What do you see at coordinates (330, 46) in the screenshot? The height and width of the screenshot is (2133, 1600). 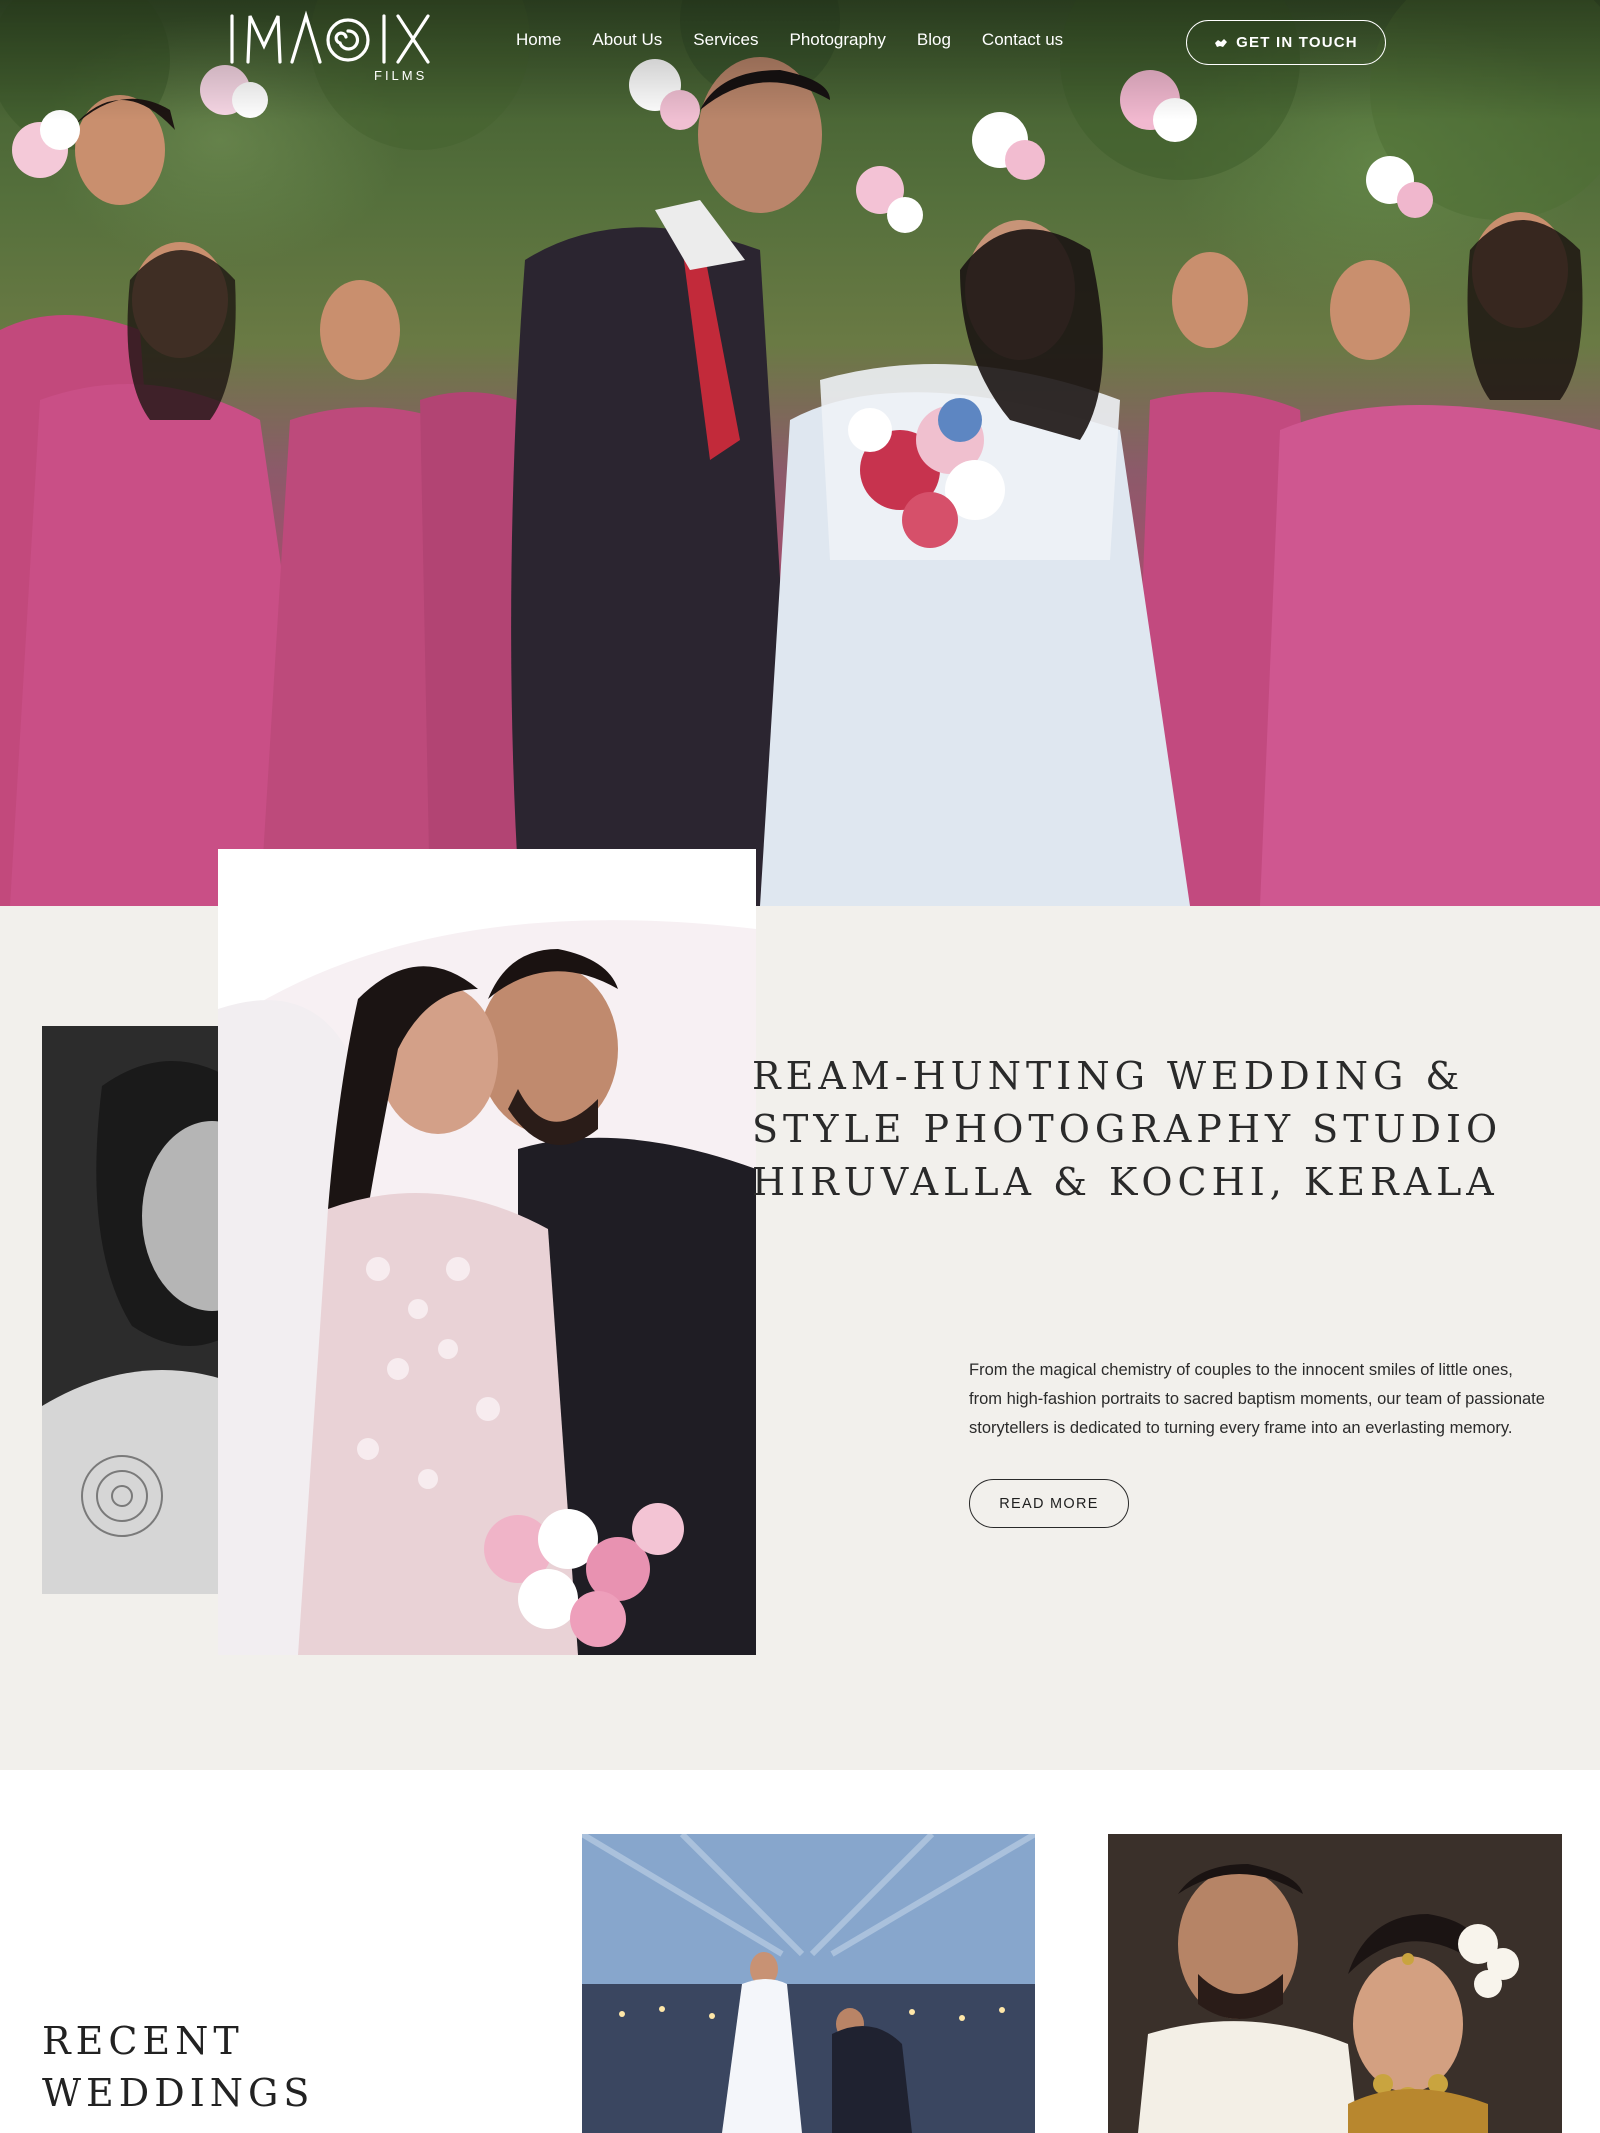 I see `logo-wordmark: FILMS` at bounding box center [330, 46].